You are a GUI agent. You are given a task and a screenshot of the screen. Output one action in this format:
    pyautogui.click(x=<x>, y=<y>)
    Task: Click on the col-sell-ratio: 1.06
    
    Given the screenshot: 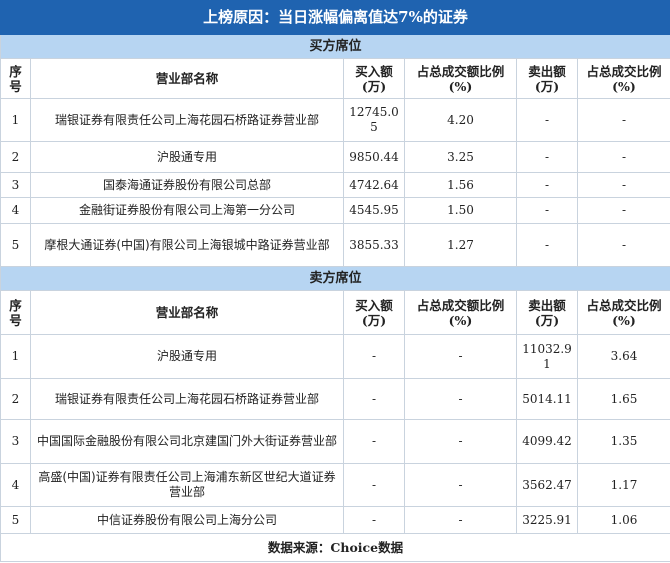 What is the action you would take?
    pyautogui.click(x=623, y=520)
    